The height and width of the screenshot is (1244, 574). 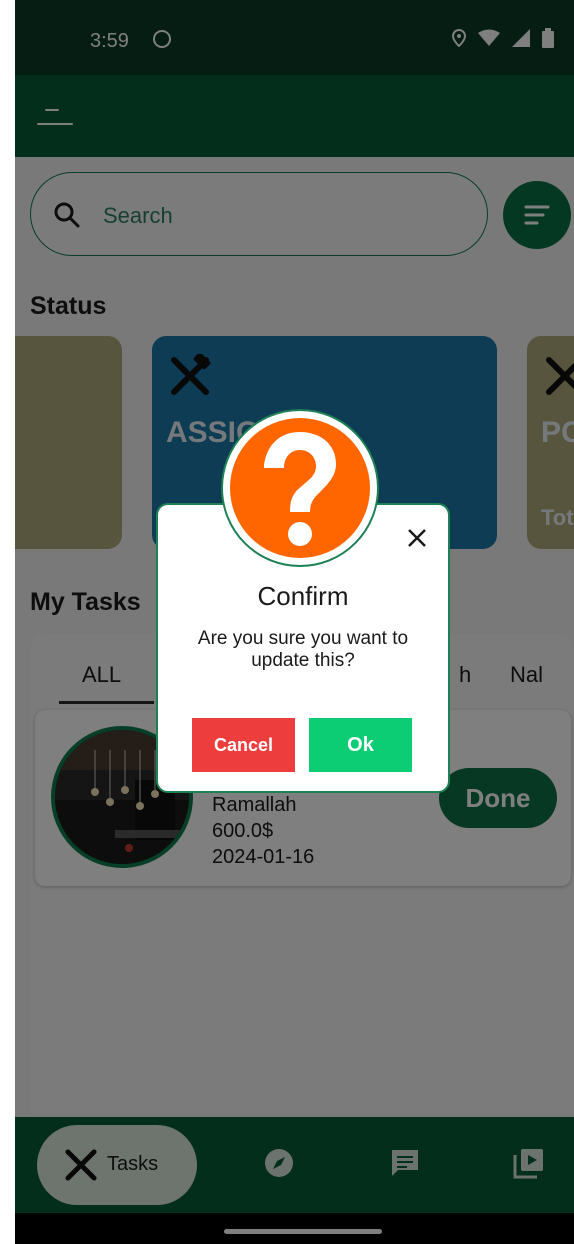 I want to click on question-icon, so click(x=300, y=488).